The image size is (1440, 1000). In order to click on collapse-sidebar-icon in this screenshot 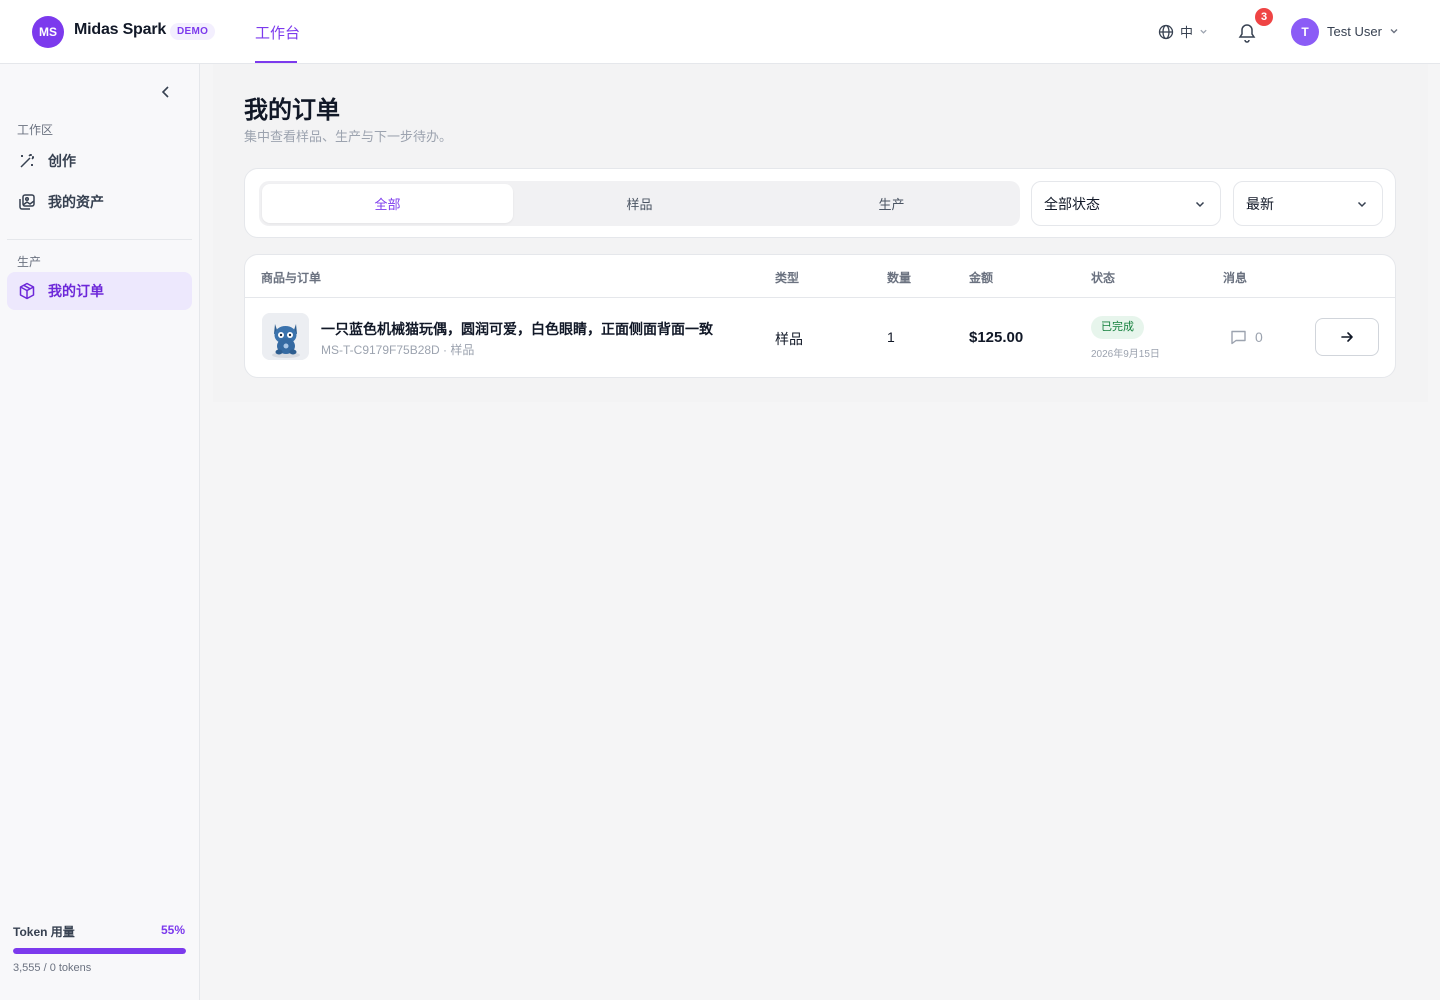, I will do `click(166, 92)`.